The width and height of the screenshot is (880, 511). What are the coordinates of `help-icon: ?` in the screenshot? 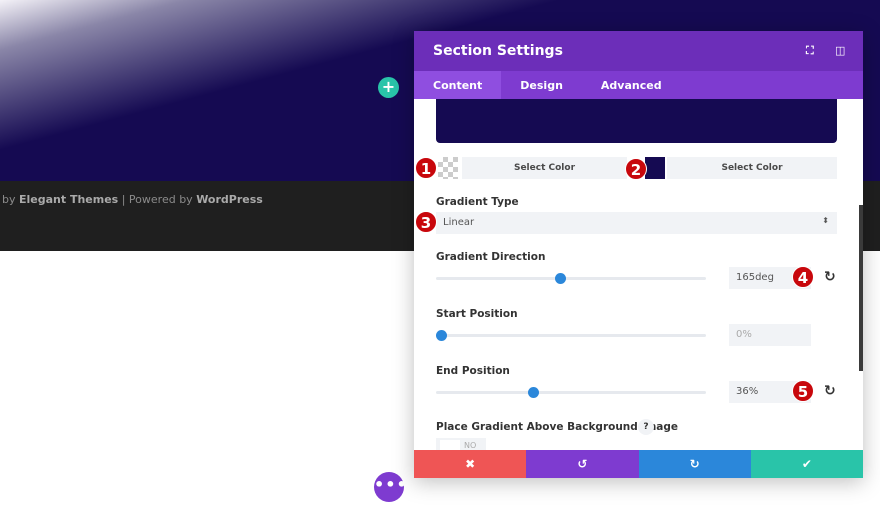 It's located at (646, 427).